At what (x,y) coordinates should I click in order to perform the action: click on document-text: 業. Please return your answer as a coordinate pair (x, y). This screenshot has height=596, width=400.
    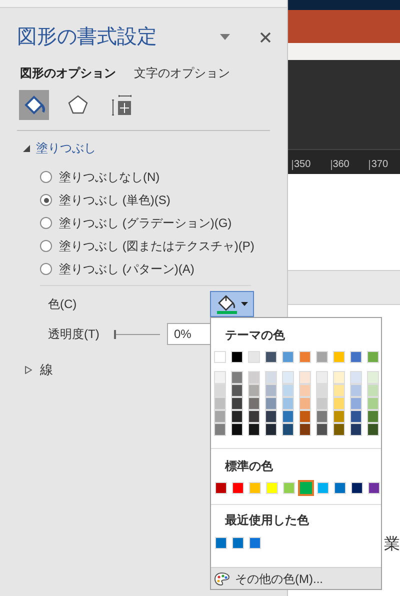
    Looking at the image, I should click on (392, 545).